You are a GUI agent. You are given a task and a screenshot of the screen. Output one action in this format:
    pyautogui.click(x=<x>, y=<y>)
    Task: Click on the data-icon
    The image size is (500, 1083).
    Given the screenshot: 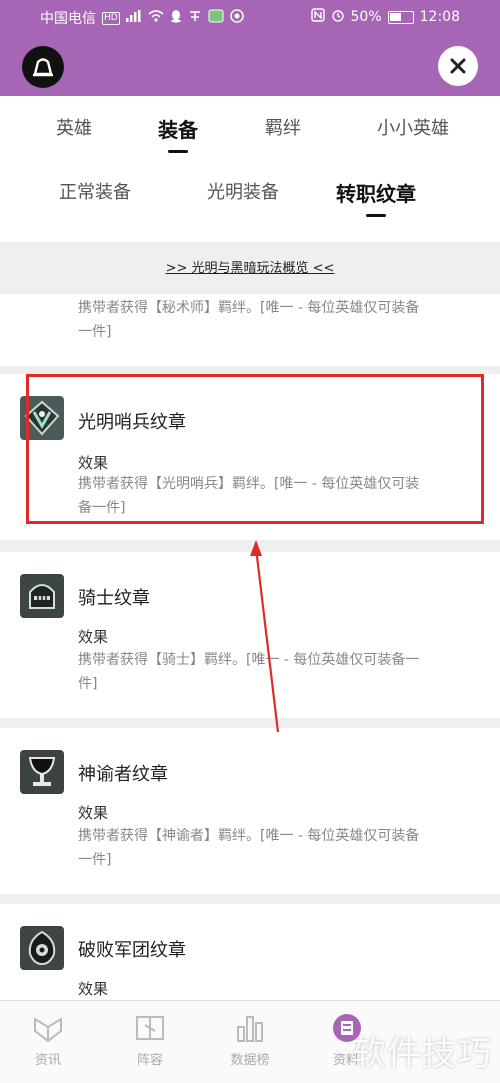 What is the action you would take?
    pyautogui.click(x=347, y=1028)
    